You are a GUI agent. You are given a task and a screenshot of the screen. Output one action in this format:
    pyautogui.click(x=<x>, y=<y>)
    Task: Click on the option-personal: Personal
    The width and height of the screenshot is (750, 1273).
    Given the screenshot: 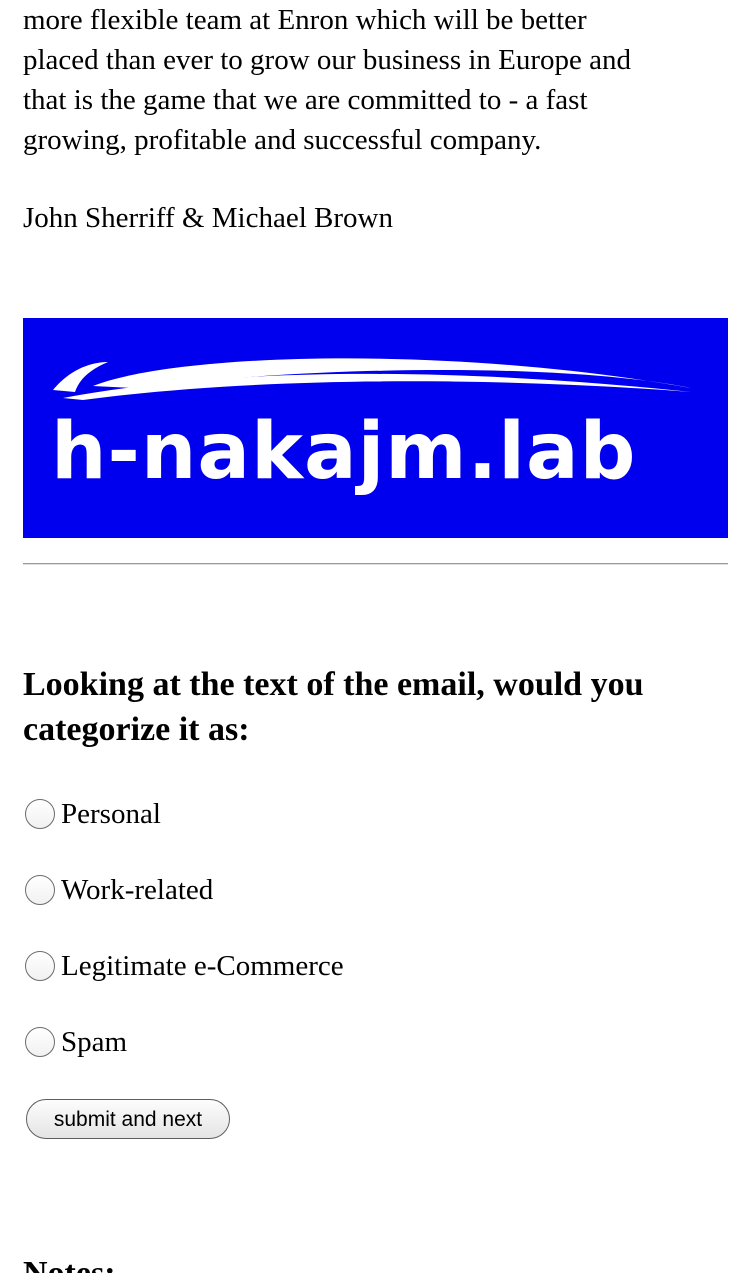 What is the action you would take?
    pyautogui.click(x=93, y=814)
    